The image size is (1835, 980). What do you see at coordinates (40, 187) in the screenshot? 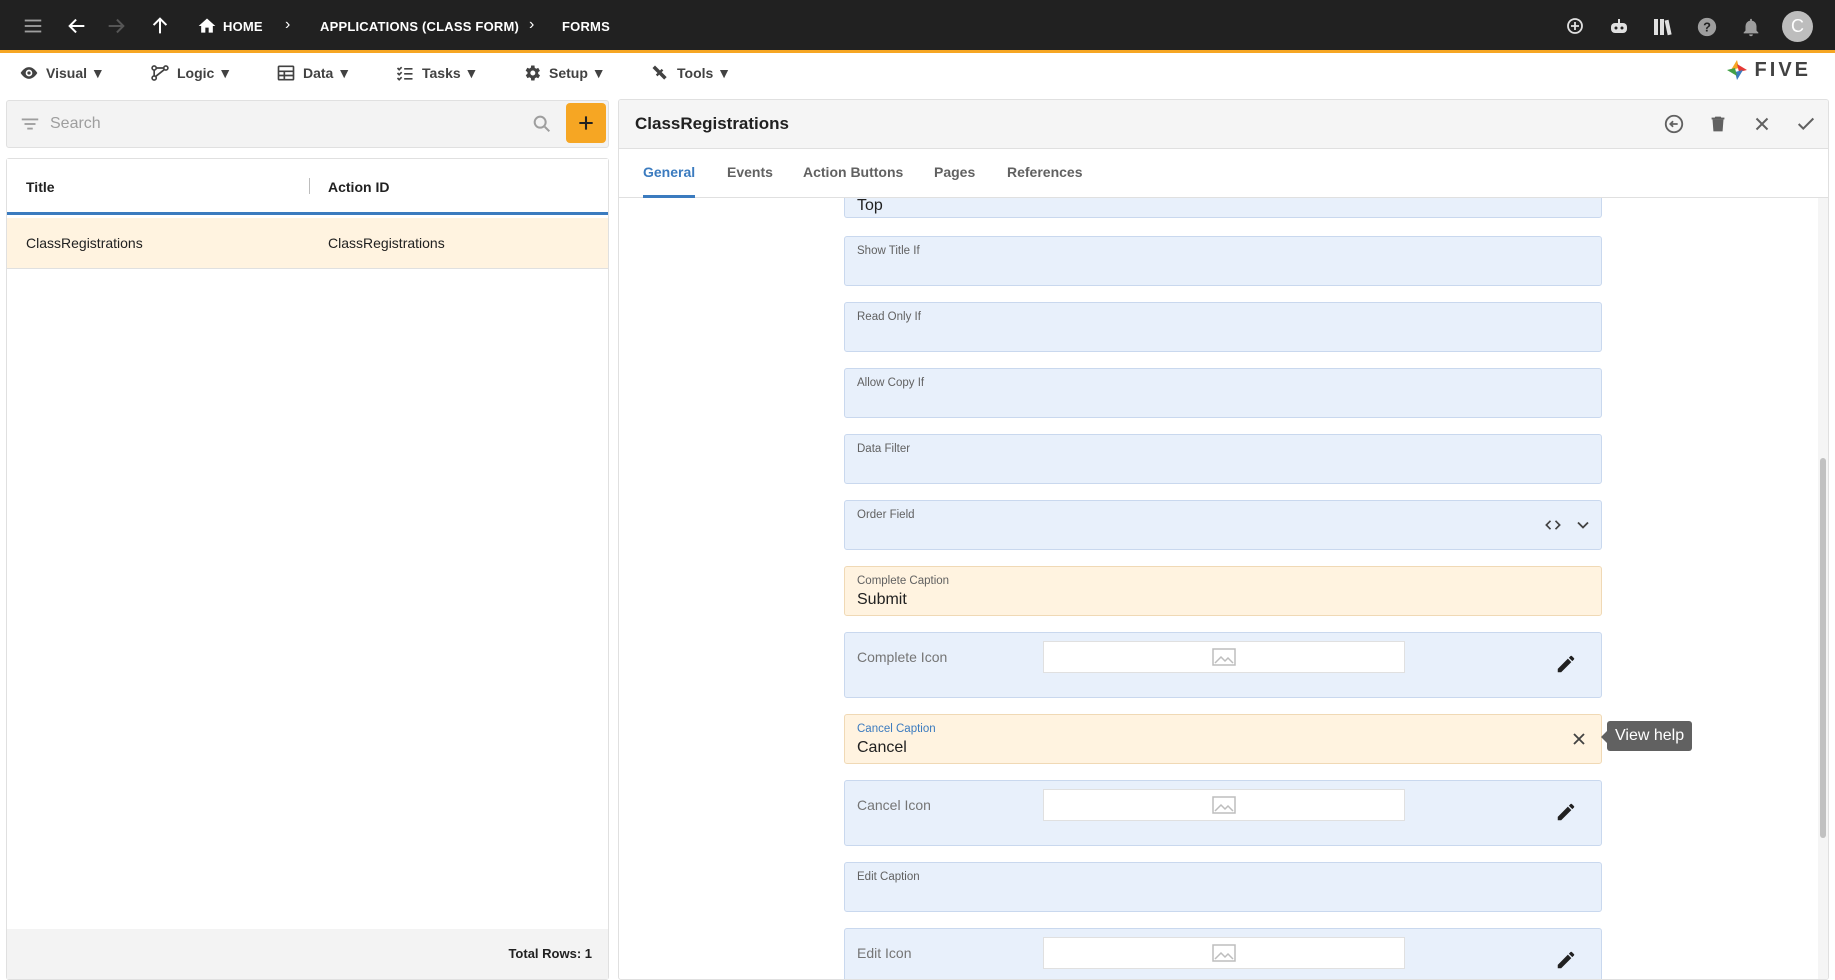
I see `column-header-title: Title` at bounding box center [40, 187].